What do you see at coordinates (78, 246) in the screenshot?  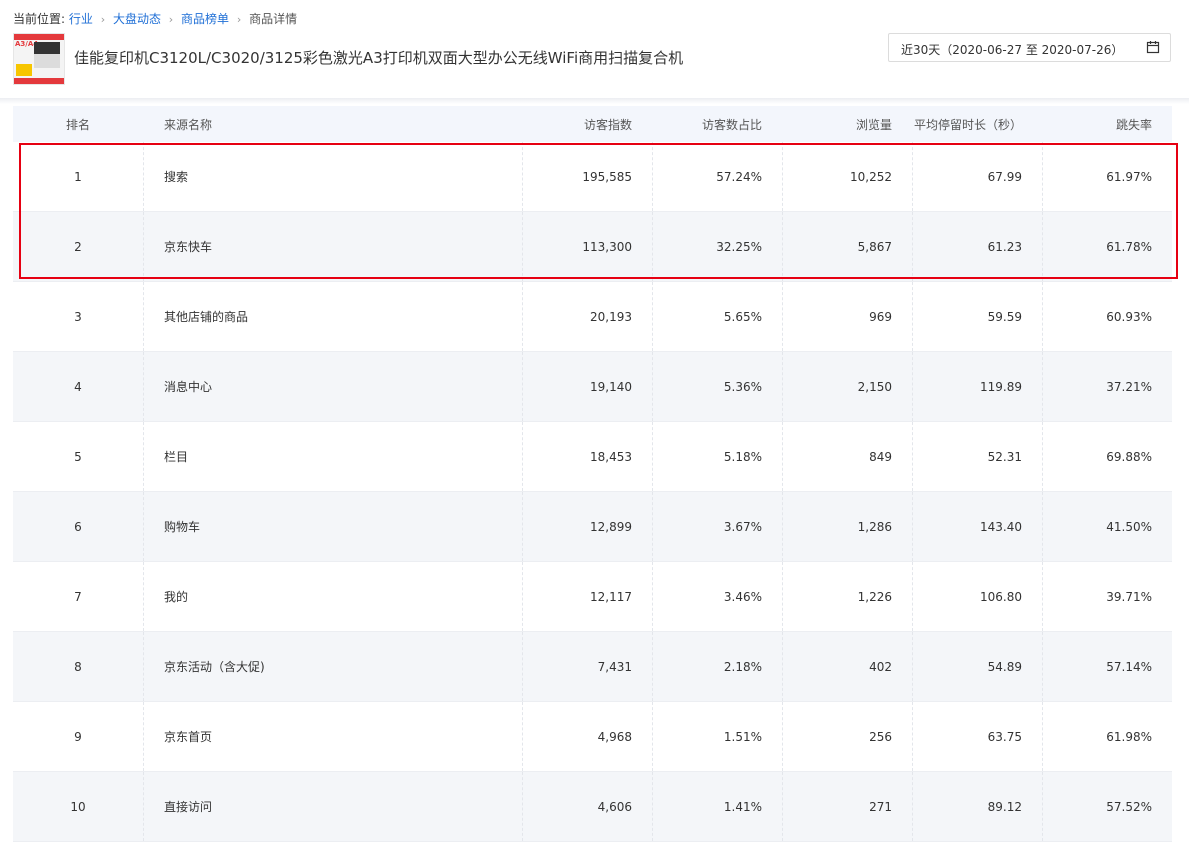 I see `cell-rank: 2` at bounding box center [78, 246].